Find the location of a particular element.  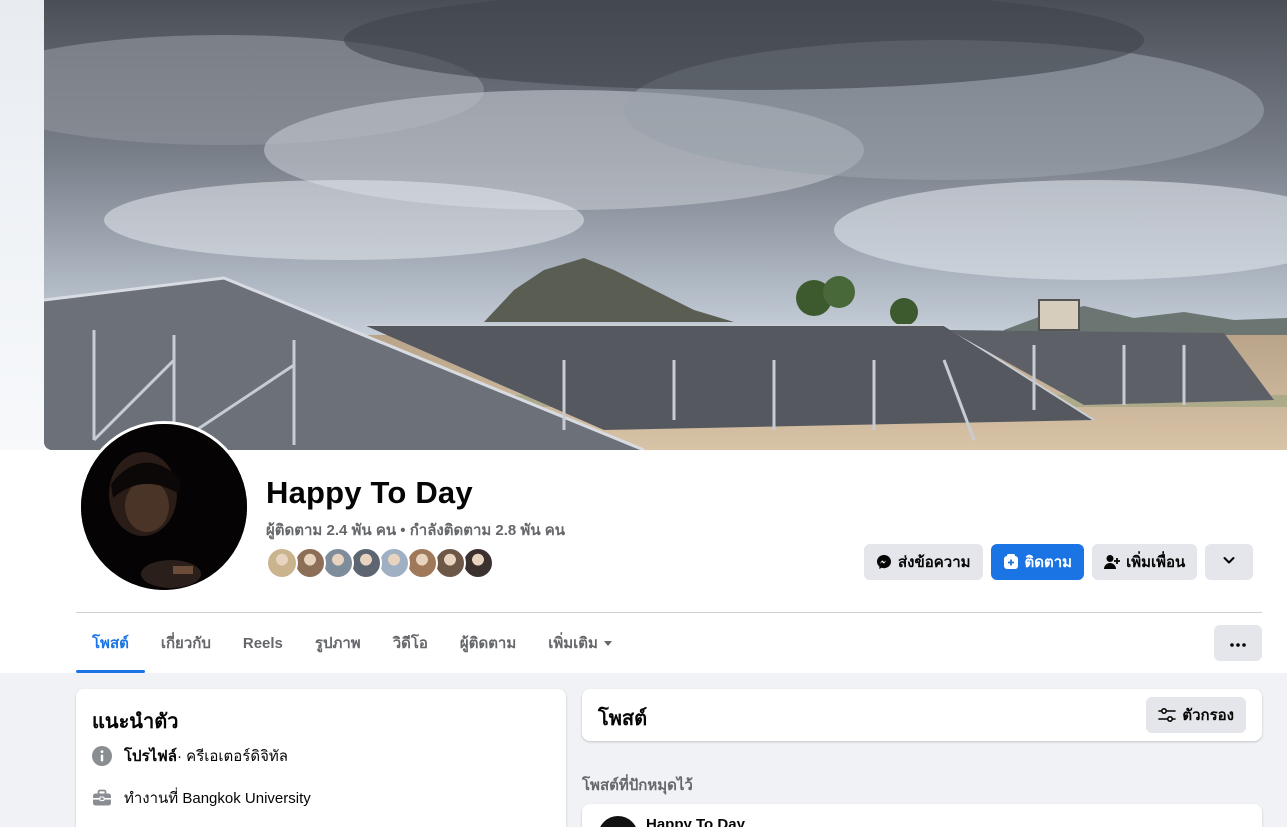

profile-dropdown-button is located at coordinates (1229, 562).